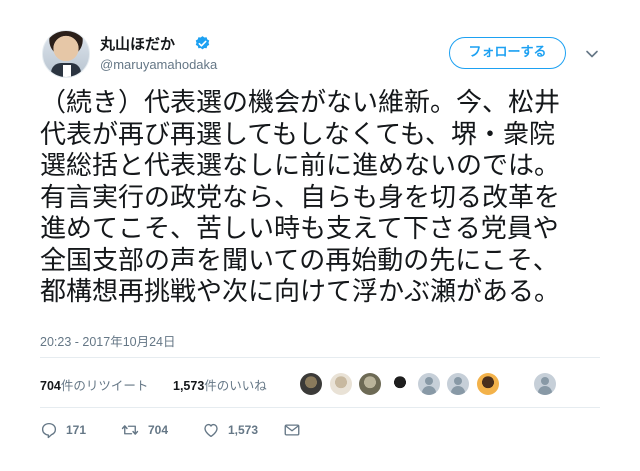  What do you see at coordinates (76, 430) in the screenshot?
I see `reply-count: 171` at bounding box center [76, 430].